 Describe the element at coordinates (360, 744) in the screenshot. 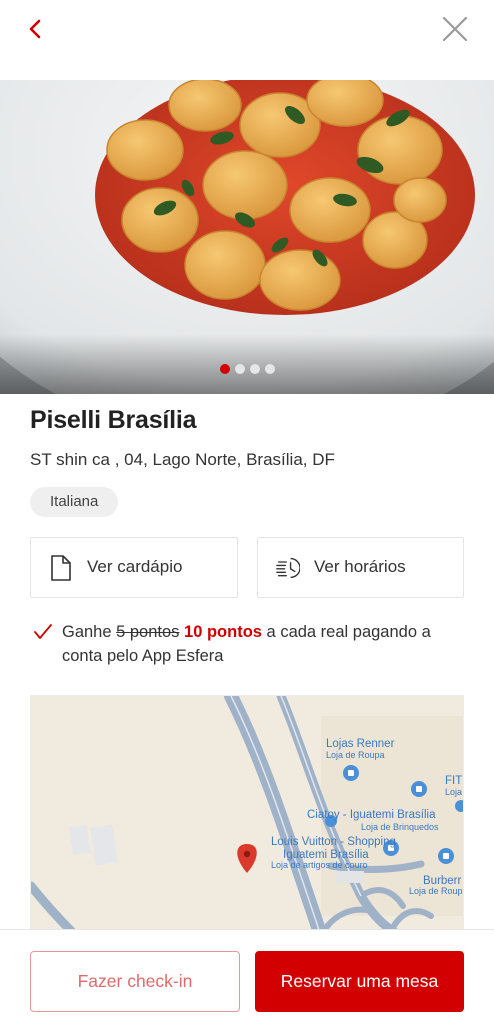

I see `map-label-renner: Lojas Renner` at that location.